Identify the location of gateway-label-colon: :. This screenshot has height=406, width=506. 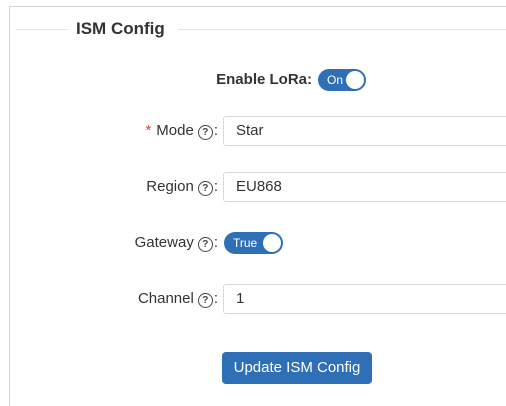
(215, 242).